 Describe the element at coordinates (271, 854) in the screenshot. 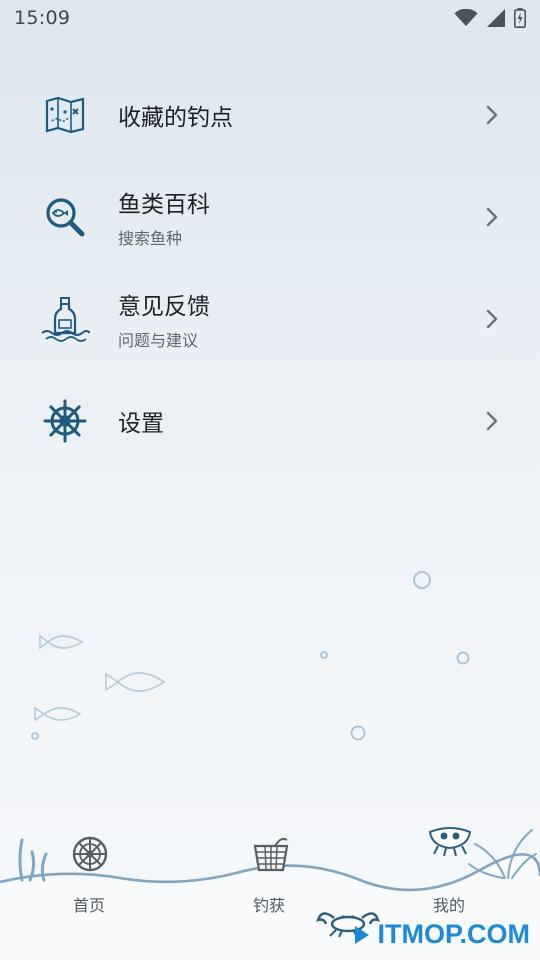

I see `fish-basket-icon` at that location.